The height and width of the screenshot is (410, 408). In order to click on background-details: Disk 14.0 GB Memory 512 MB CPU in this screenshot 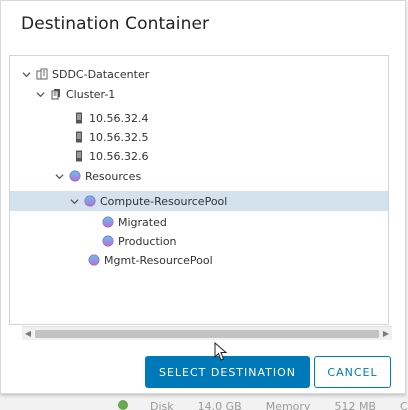, I will do `click(279, 405)`.